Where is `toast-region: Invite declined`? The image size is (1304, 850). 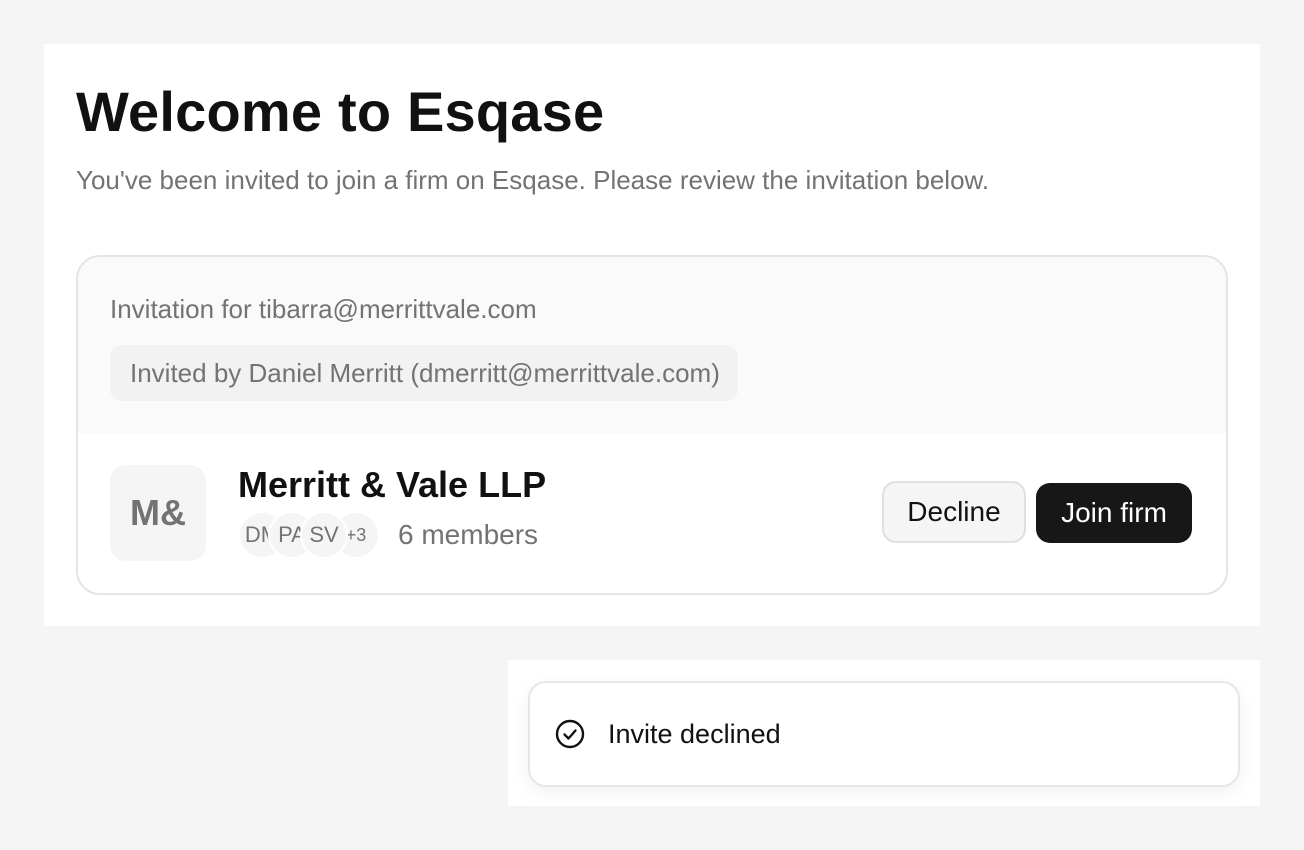
toast-region: Invite declined is located at coordinates (884, 733).